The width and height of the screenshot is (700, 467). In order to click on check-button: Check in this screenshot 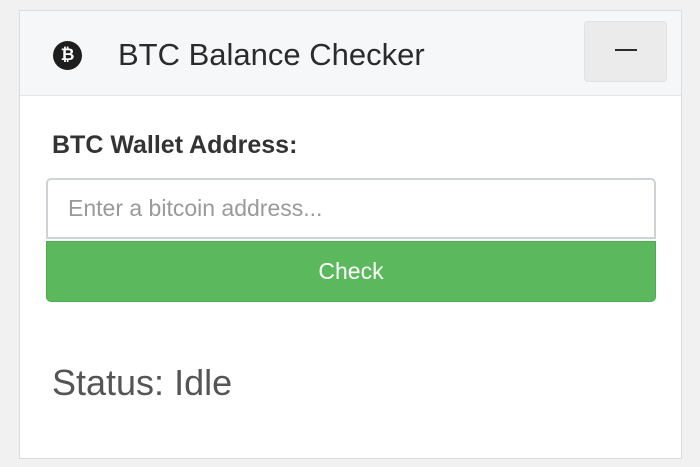, I will do `click(351, 271)`.